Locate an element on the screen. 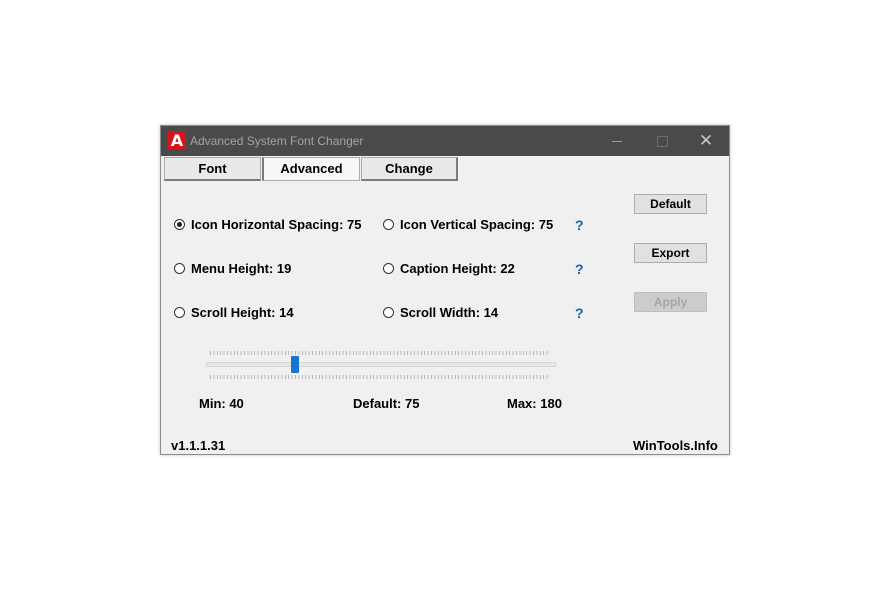 Image resolution: width=870 pixels, height=600 pixels. default-button: Default is located at coordinates (670, 204).